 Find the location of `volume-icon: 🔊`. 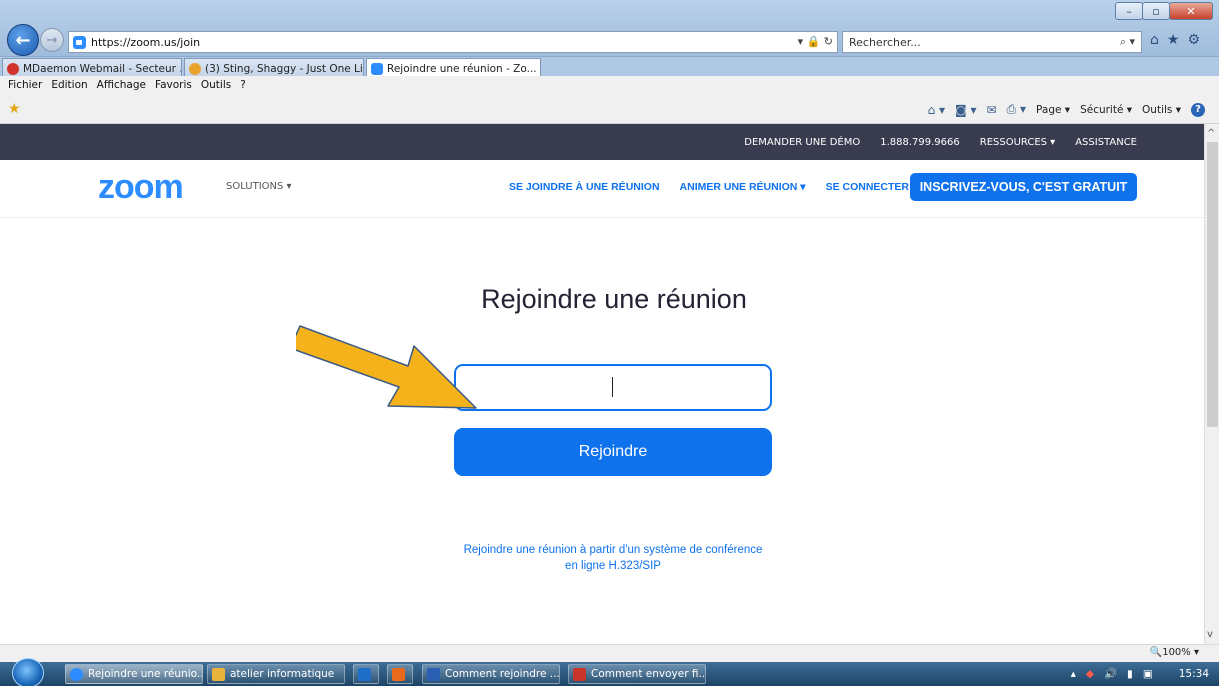

volume-icon: 🔊 is located at coordinates (1110, 673).